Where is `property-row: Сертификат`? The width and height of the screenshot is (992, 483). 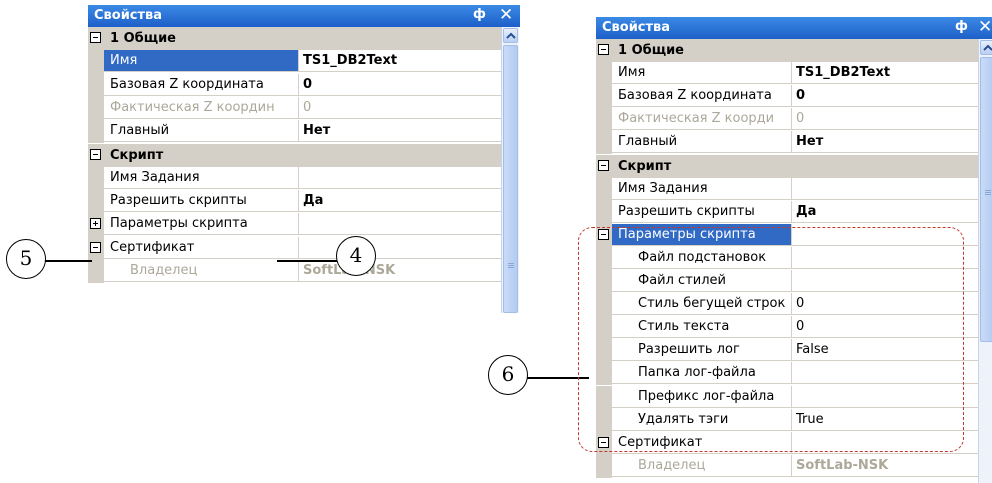
property-row: Сертификат is located at coordinates (294, 248).